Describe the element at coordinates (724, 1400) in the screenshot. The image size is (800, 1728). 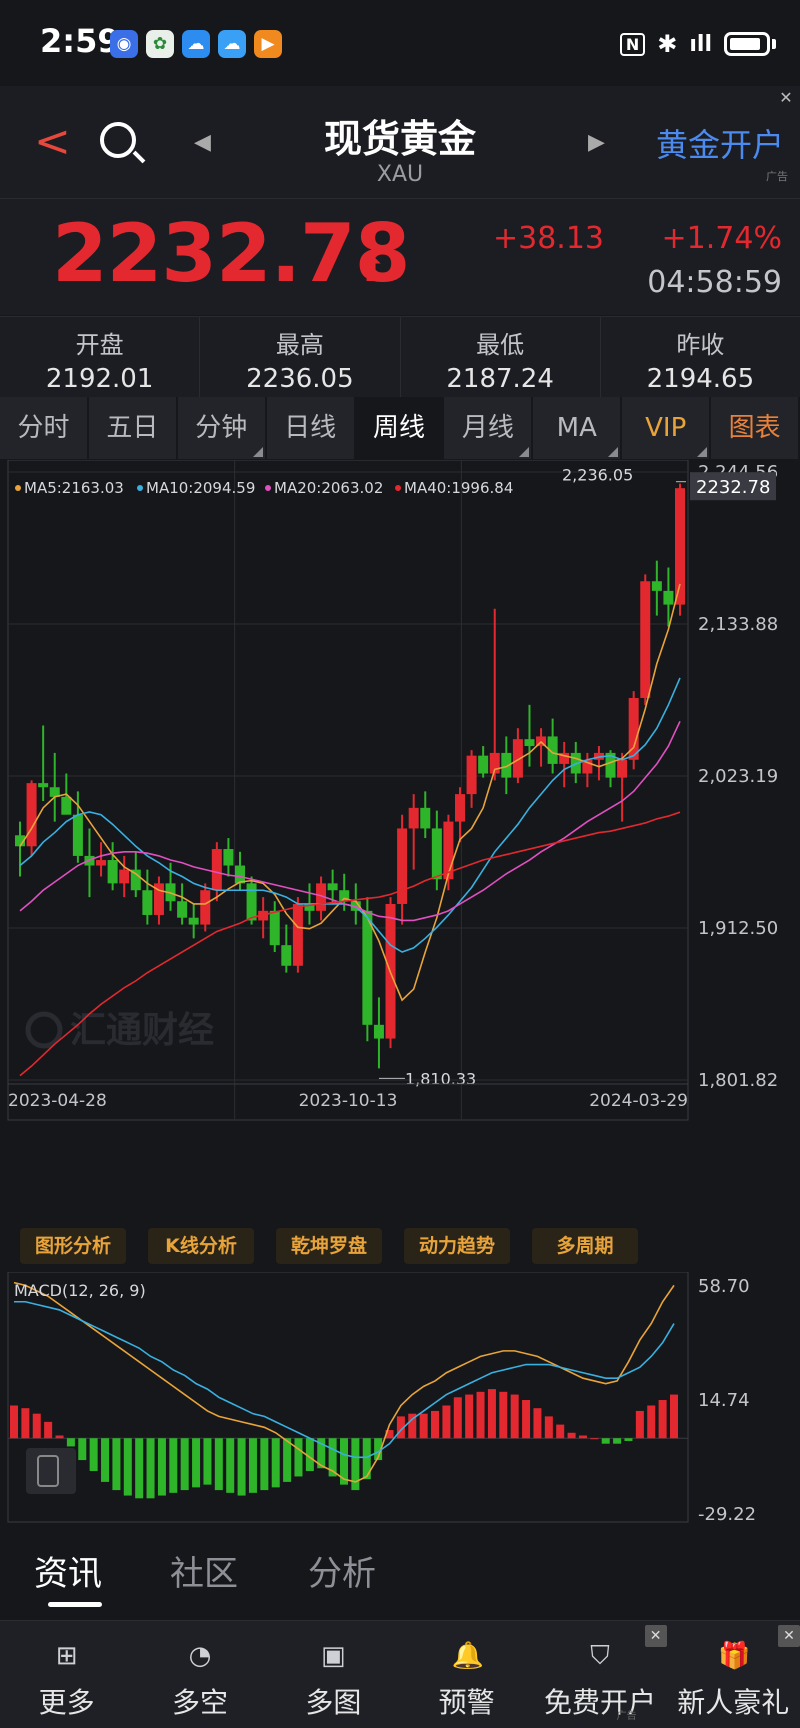
I see `macd-tick-label: 14.74` at that location.